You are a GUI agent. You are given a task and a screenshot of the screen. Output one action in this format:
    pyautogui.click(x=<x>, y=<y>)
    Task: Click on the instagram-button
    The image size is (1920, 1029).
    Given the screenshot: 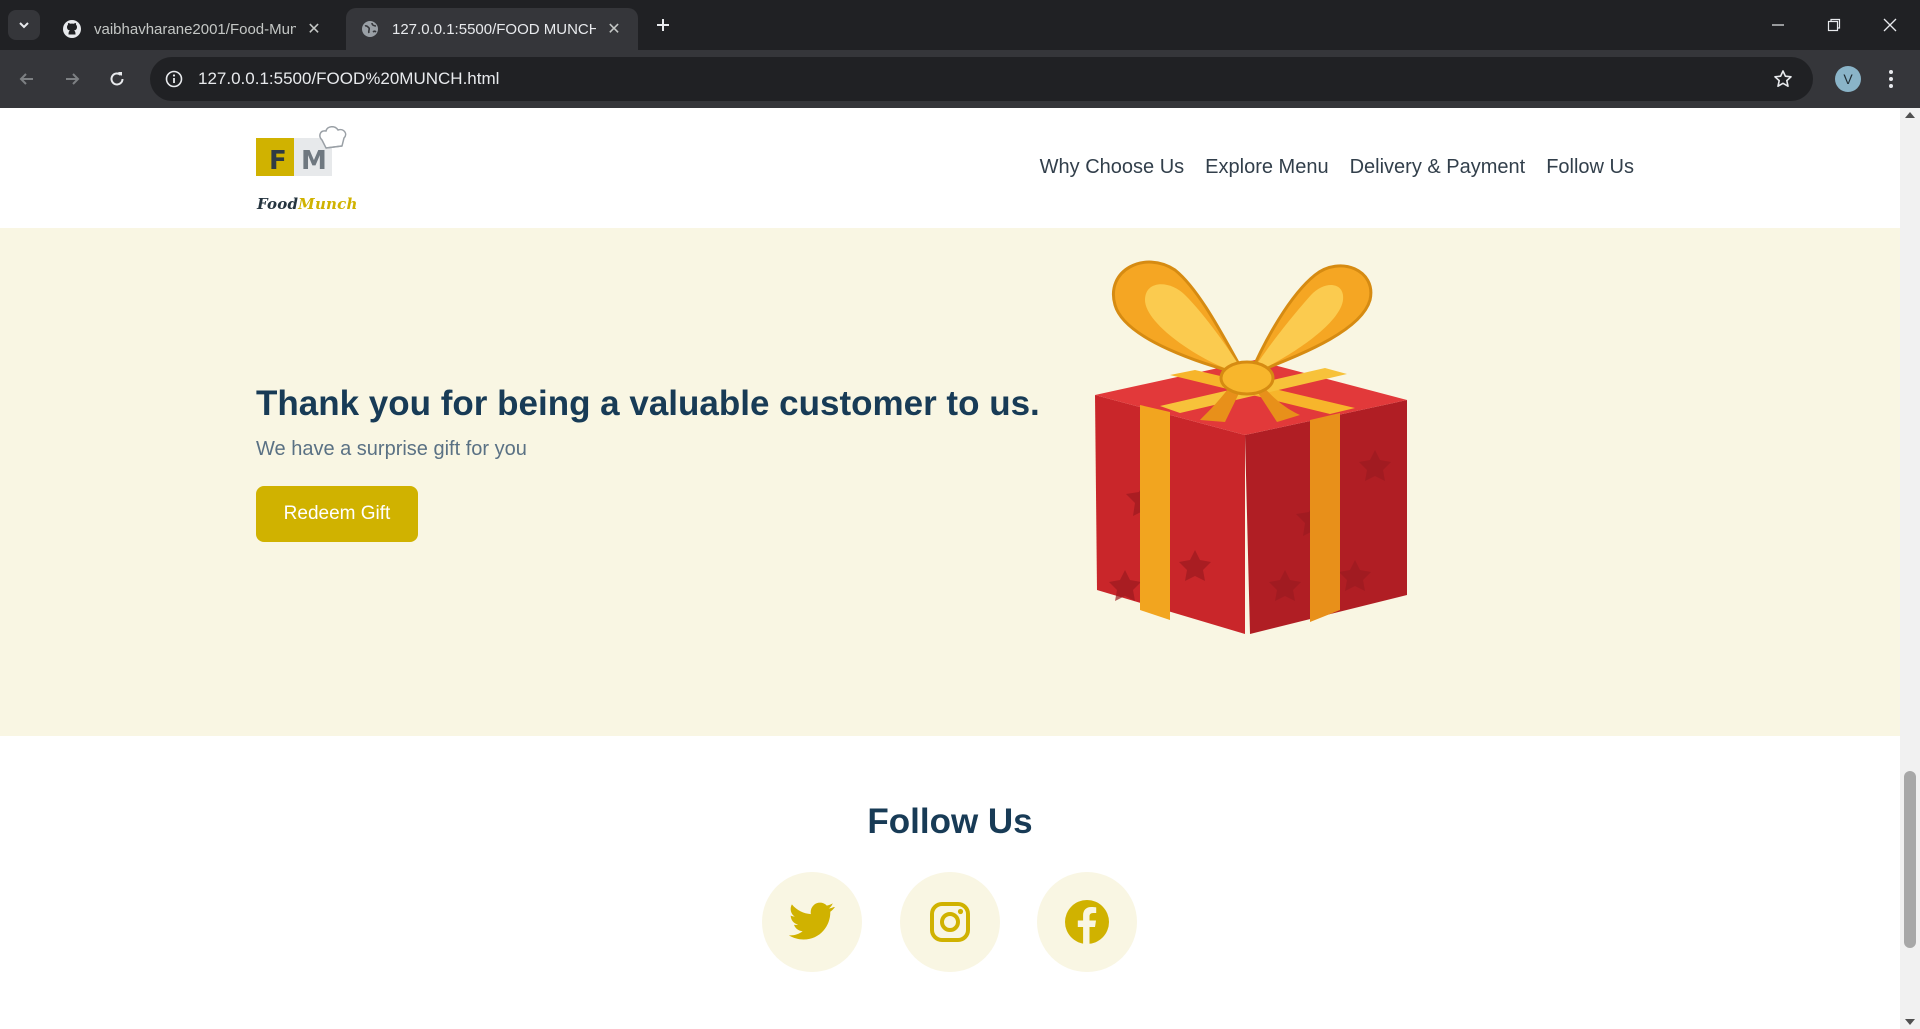 What is the action you would take?
    pyautogui.click(x=950, y=922)
    